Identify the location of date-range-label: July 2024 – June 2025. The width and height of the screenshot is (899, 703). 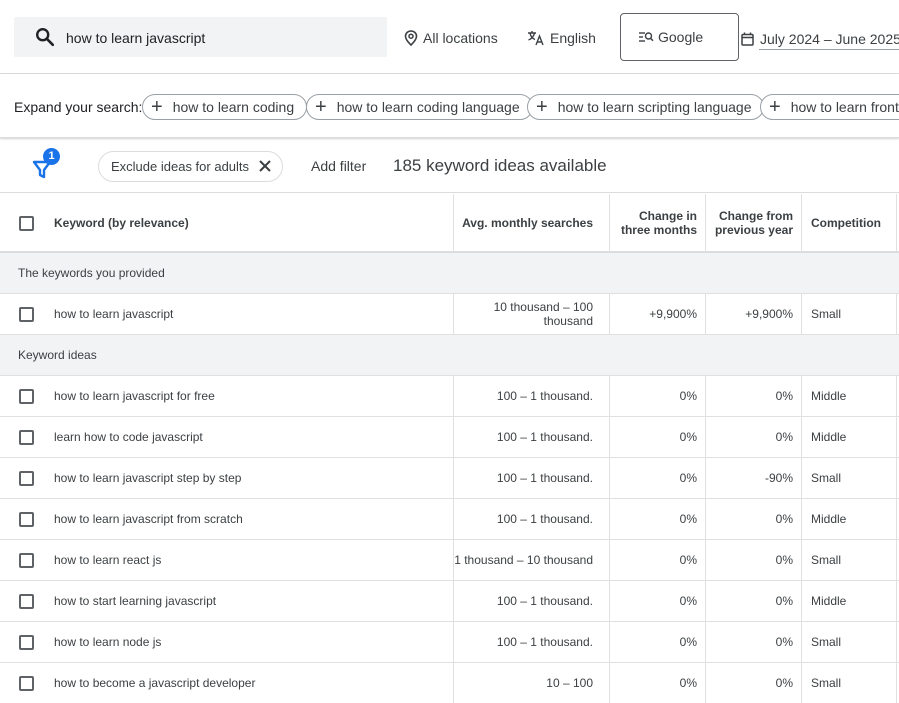
(829, 39).